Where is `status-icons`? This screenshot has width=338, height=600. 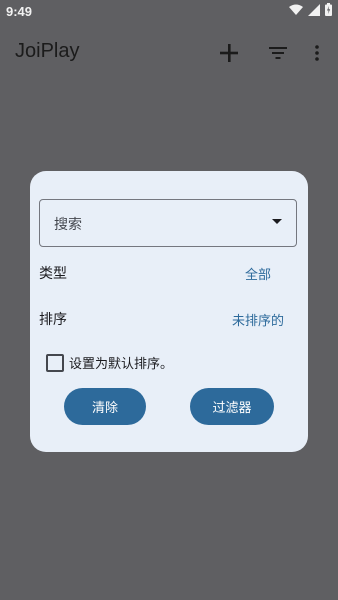 status-icons is located at coordinates (310, 9).